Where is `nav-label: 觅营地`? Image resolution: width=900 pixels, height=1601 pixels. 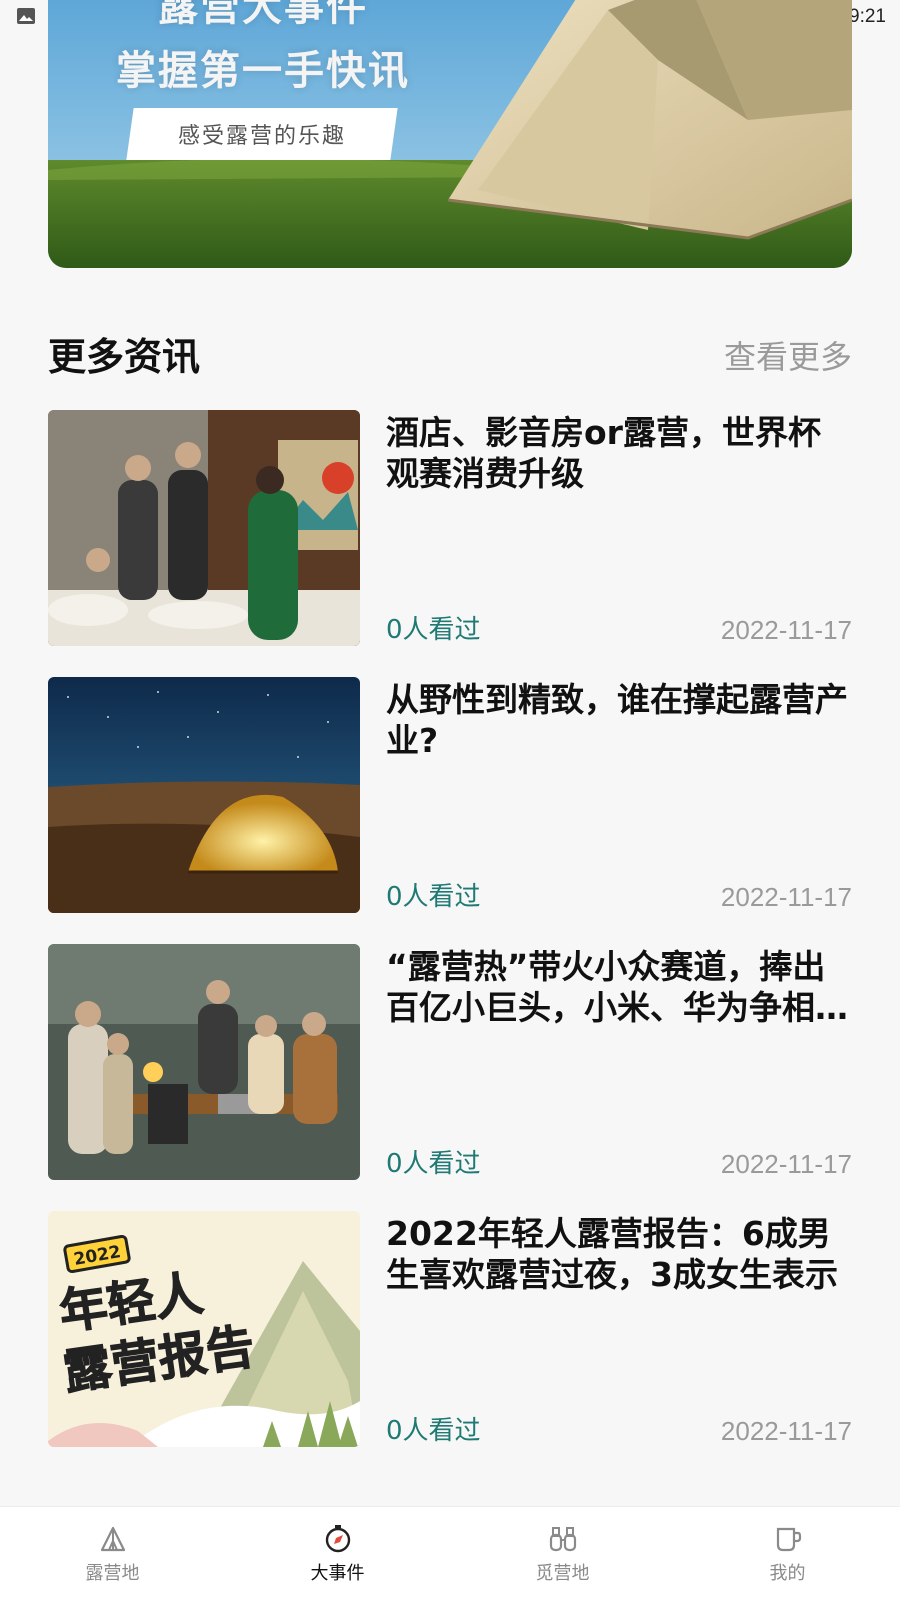 nav-label: 觅营地 is located at coordinates (562, 1573).